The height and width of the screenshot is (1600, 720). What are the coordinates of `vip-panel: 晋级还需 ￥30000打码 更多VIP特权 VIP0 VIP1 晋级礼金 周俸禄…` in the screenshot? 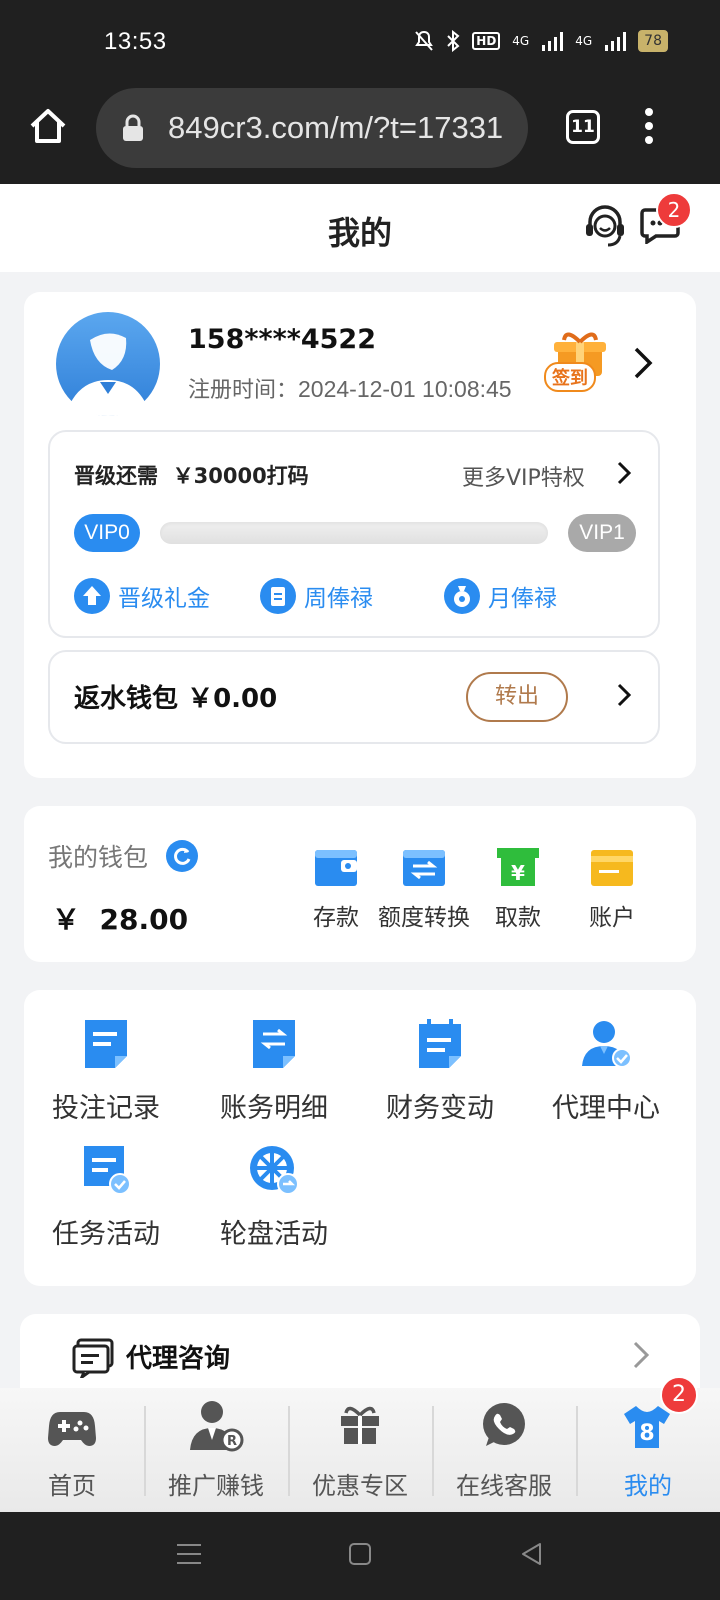 It's located at (354, 534).